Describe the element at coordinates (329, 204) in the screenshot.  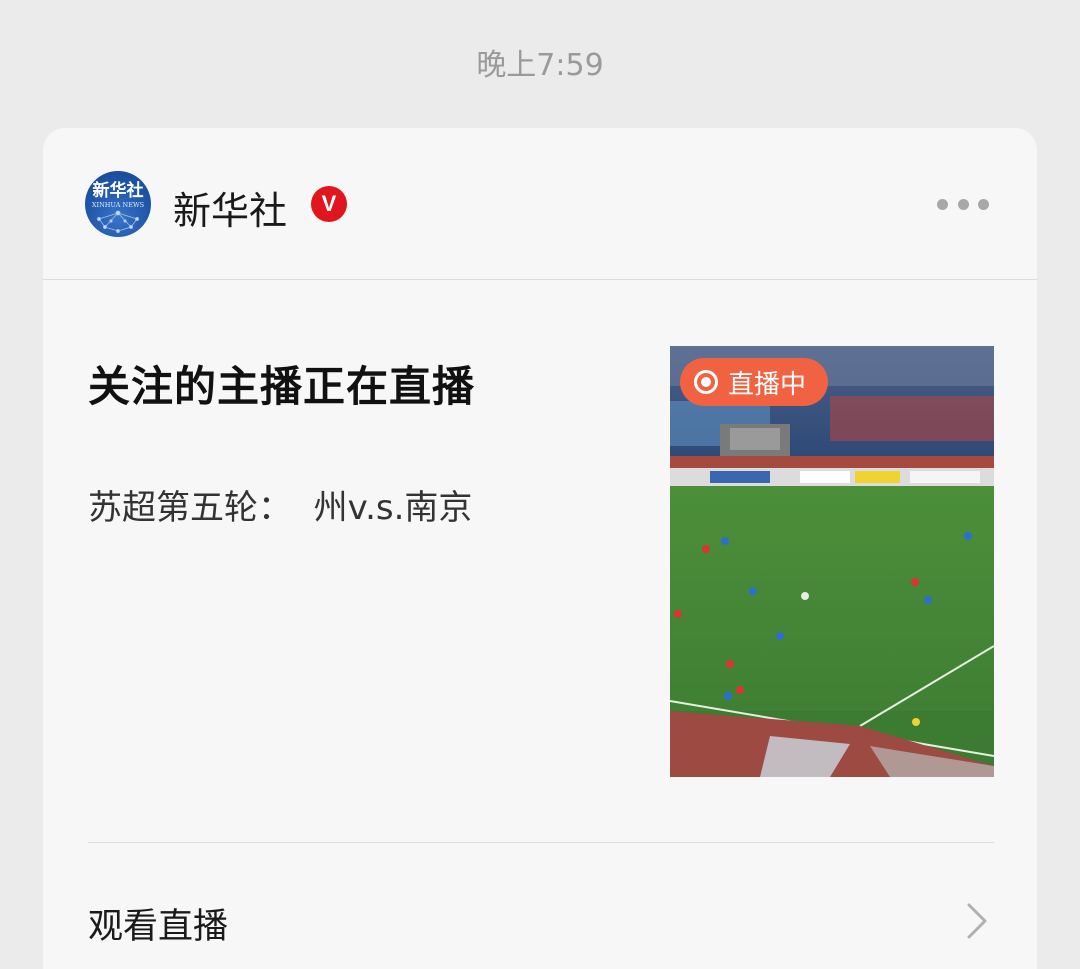
I see `verified-badge-icon: V` at that location.